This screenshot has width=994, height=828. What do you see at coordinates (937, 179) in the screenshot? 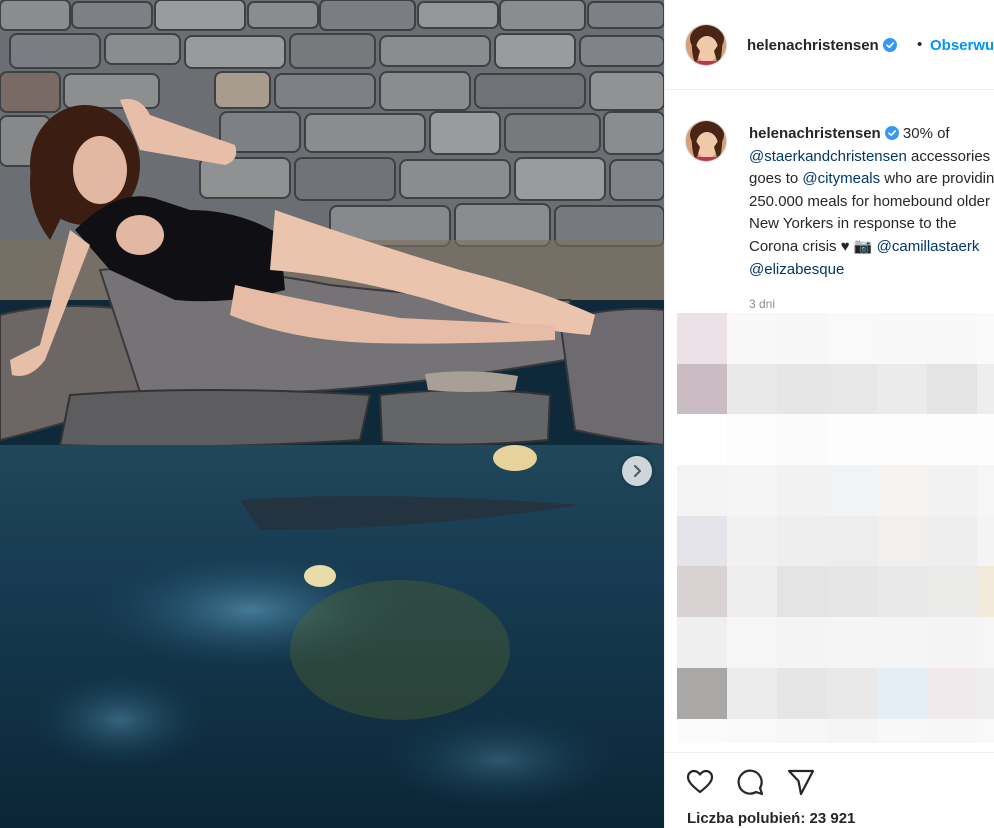
I see `caption-text-segment: who are providing` at bounding box center [937, 179].